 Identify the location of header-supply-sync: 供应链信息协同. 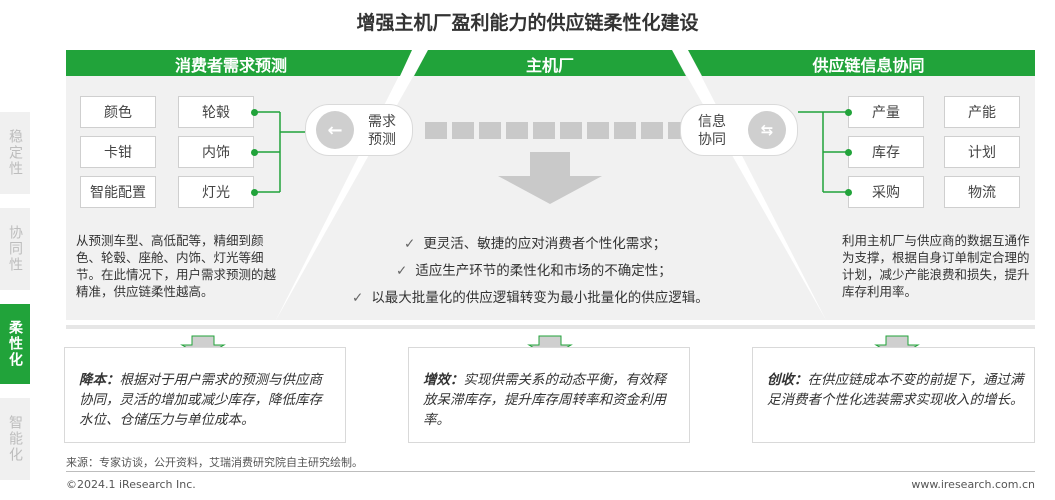
(868, 65).